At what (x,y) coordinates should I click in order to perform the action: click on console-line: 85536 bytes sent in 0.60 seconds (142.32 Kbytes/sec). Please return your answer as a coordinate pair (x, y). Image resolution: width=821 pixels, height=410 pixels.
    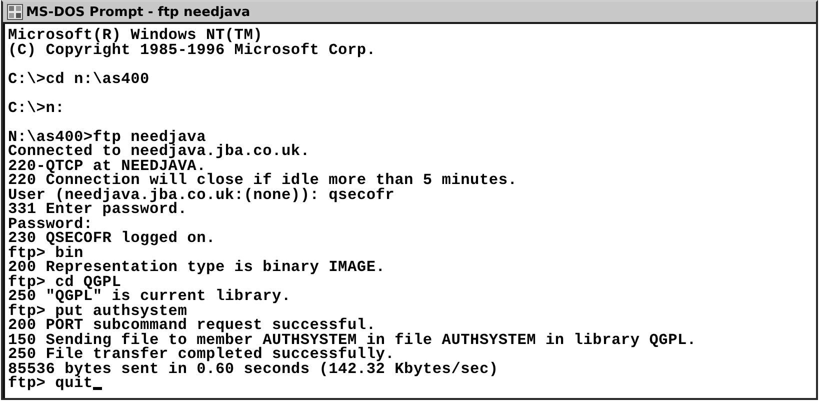
    Looking at the image, I should click on (253, 369).